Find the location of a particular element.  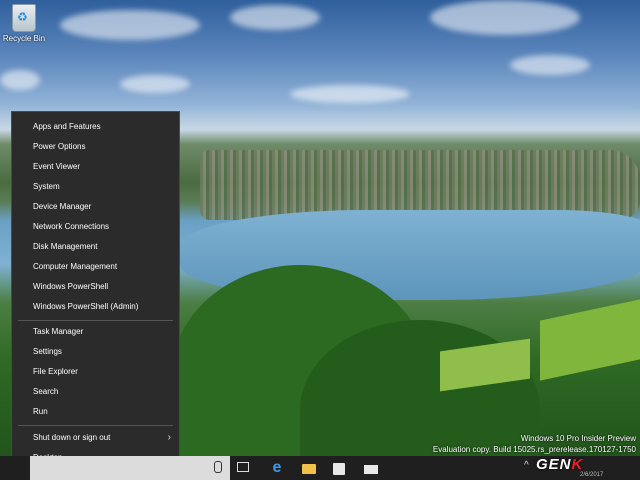

task-view-icon is located at coordinates (243, 467).